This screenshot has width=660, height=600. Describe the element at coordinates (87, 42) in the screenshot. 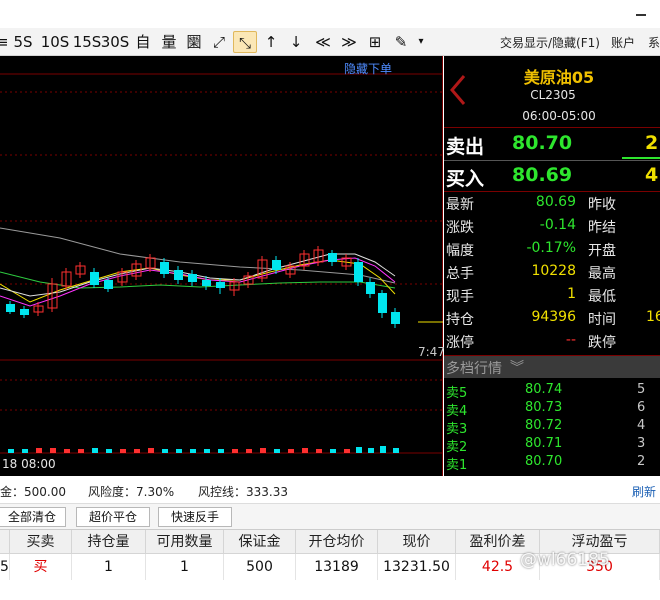

I see `period-15s-button: 15S` at that location.